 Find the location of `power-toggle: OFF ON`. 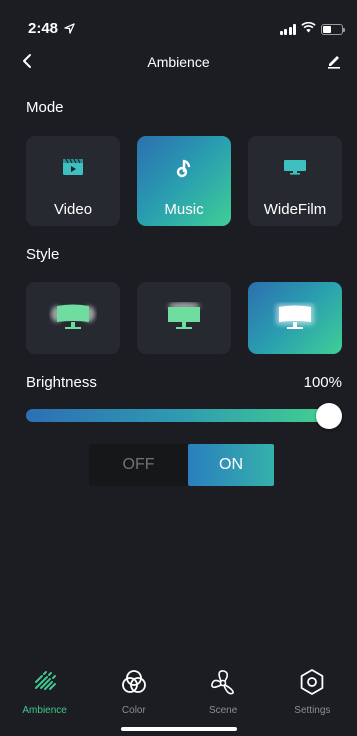

power-toggle: OFF ON is located at coordinates (181, 465).